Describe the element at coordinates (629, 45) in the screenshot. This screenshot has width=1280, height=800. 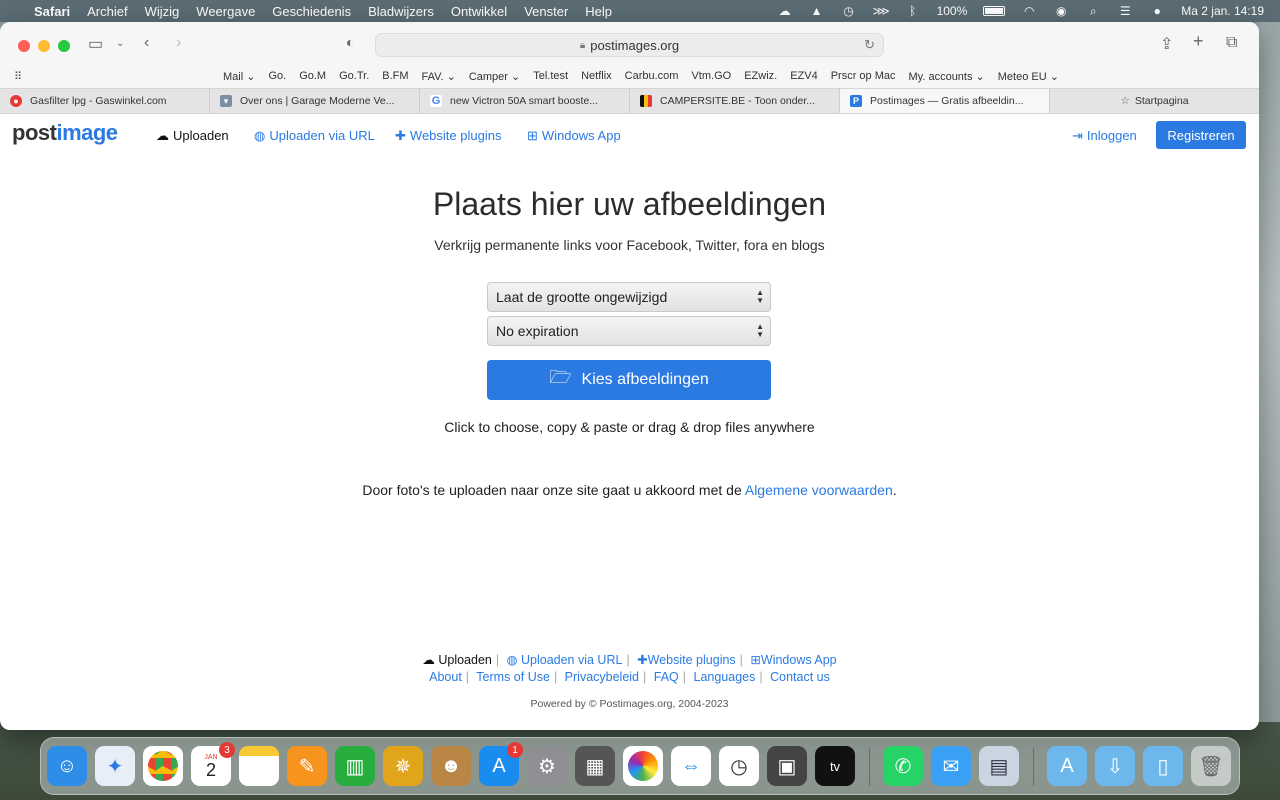
I see `address-bar: 🔒︎ postimages.org ↻` at that location.